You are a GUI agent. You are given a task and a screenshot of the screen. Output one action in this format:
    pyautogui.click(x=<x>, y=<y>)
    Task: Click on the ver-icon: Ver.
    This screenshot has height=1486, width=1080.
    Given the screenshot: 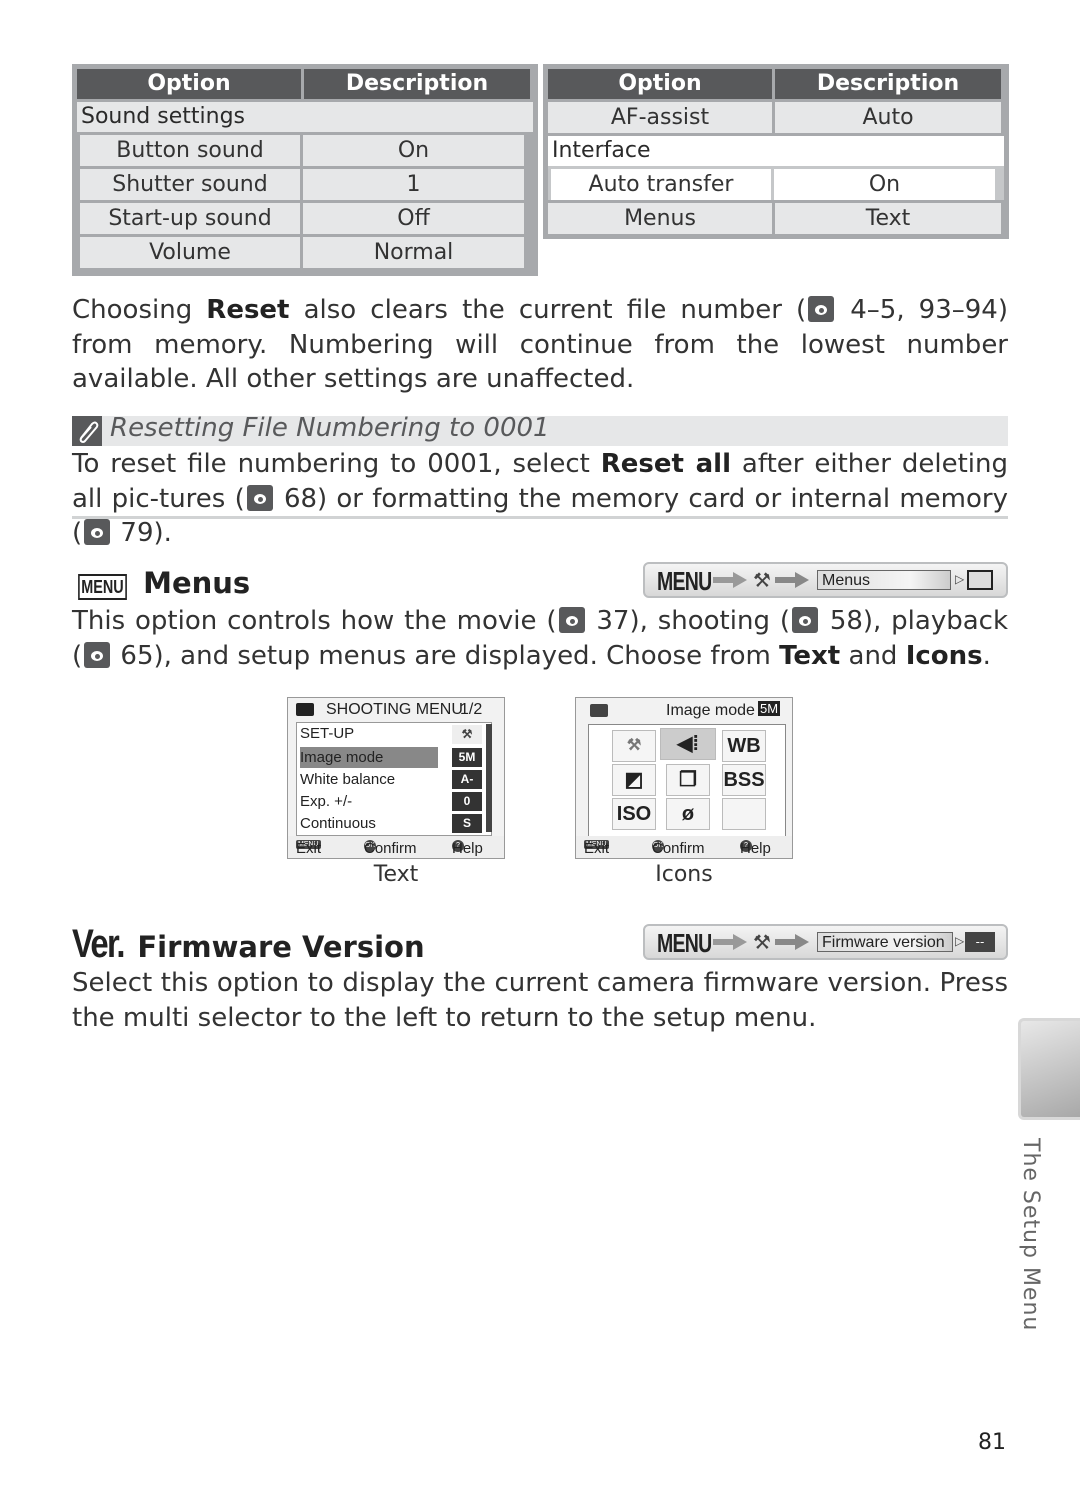 What is the action you would take?
    pyautogui.click(x=98, y=944)
    